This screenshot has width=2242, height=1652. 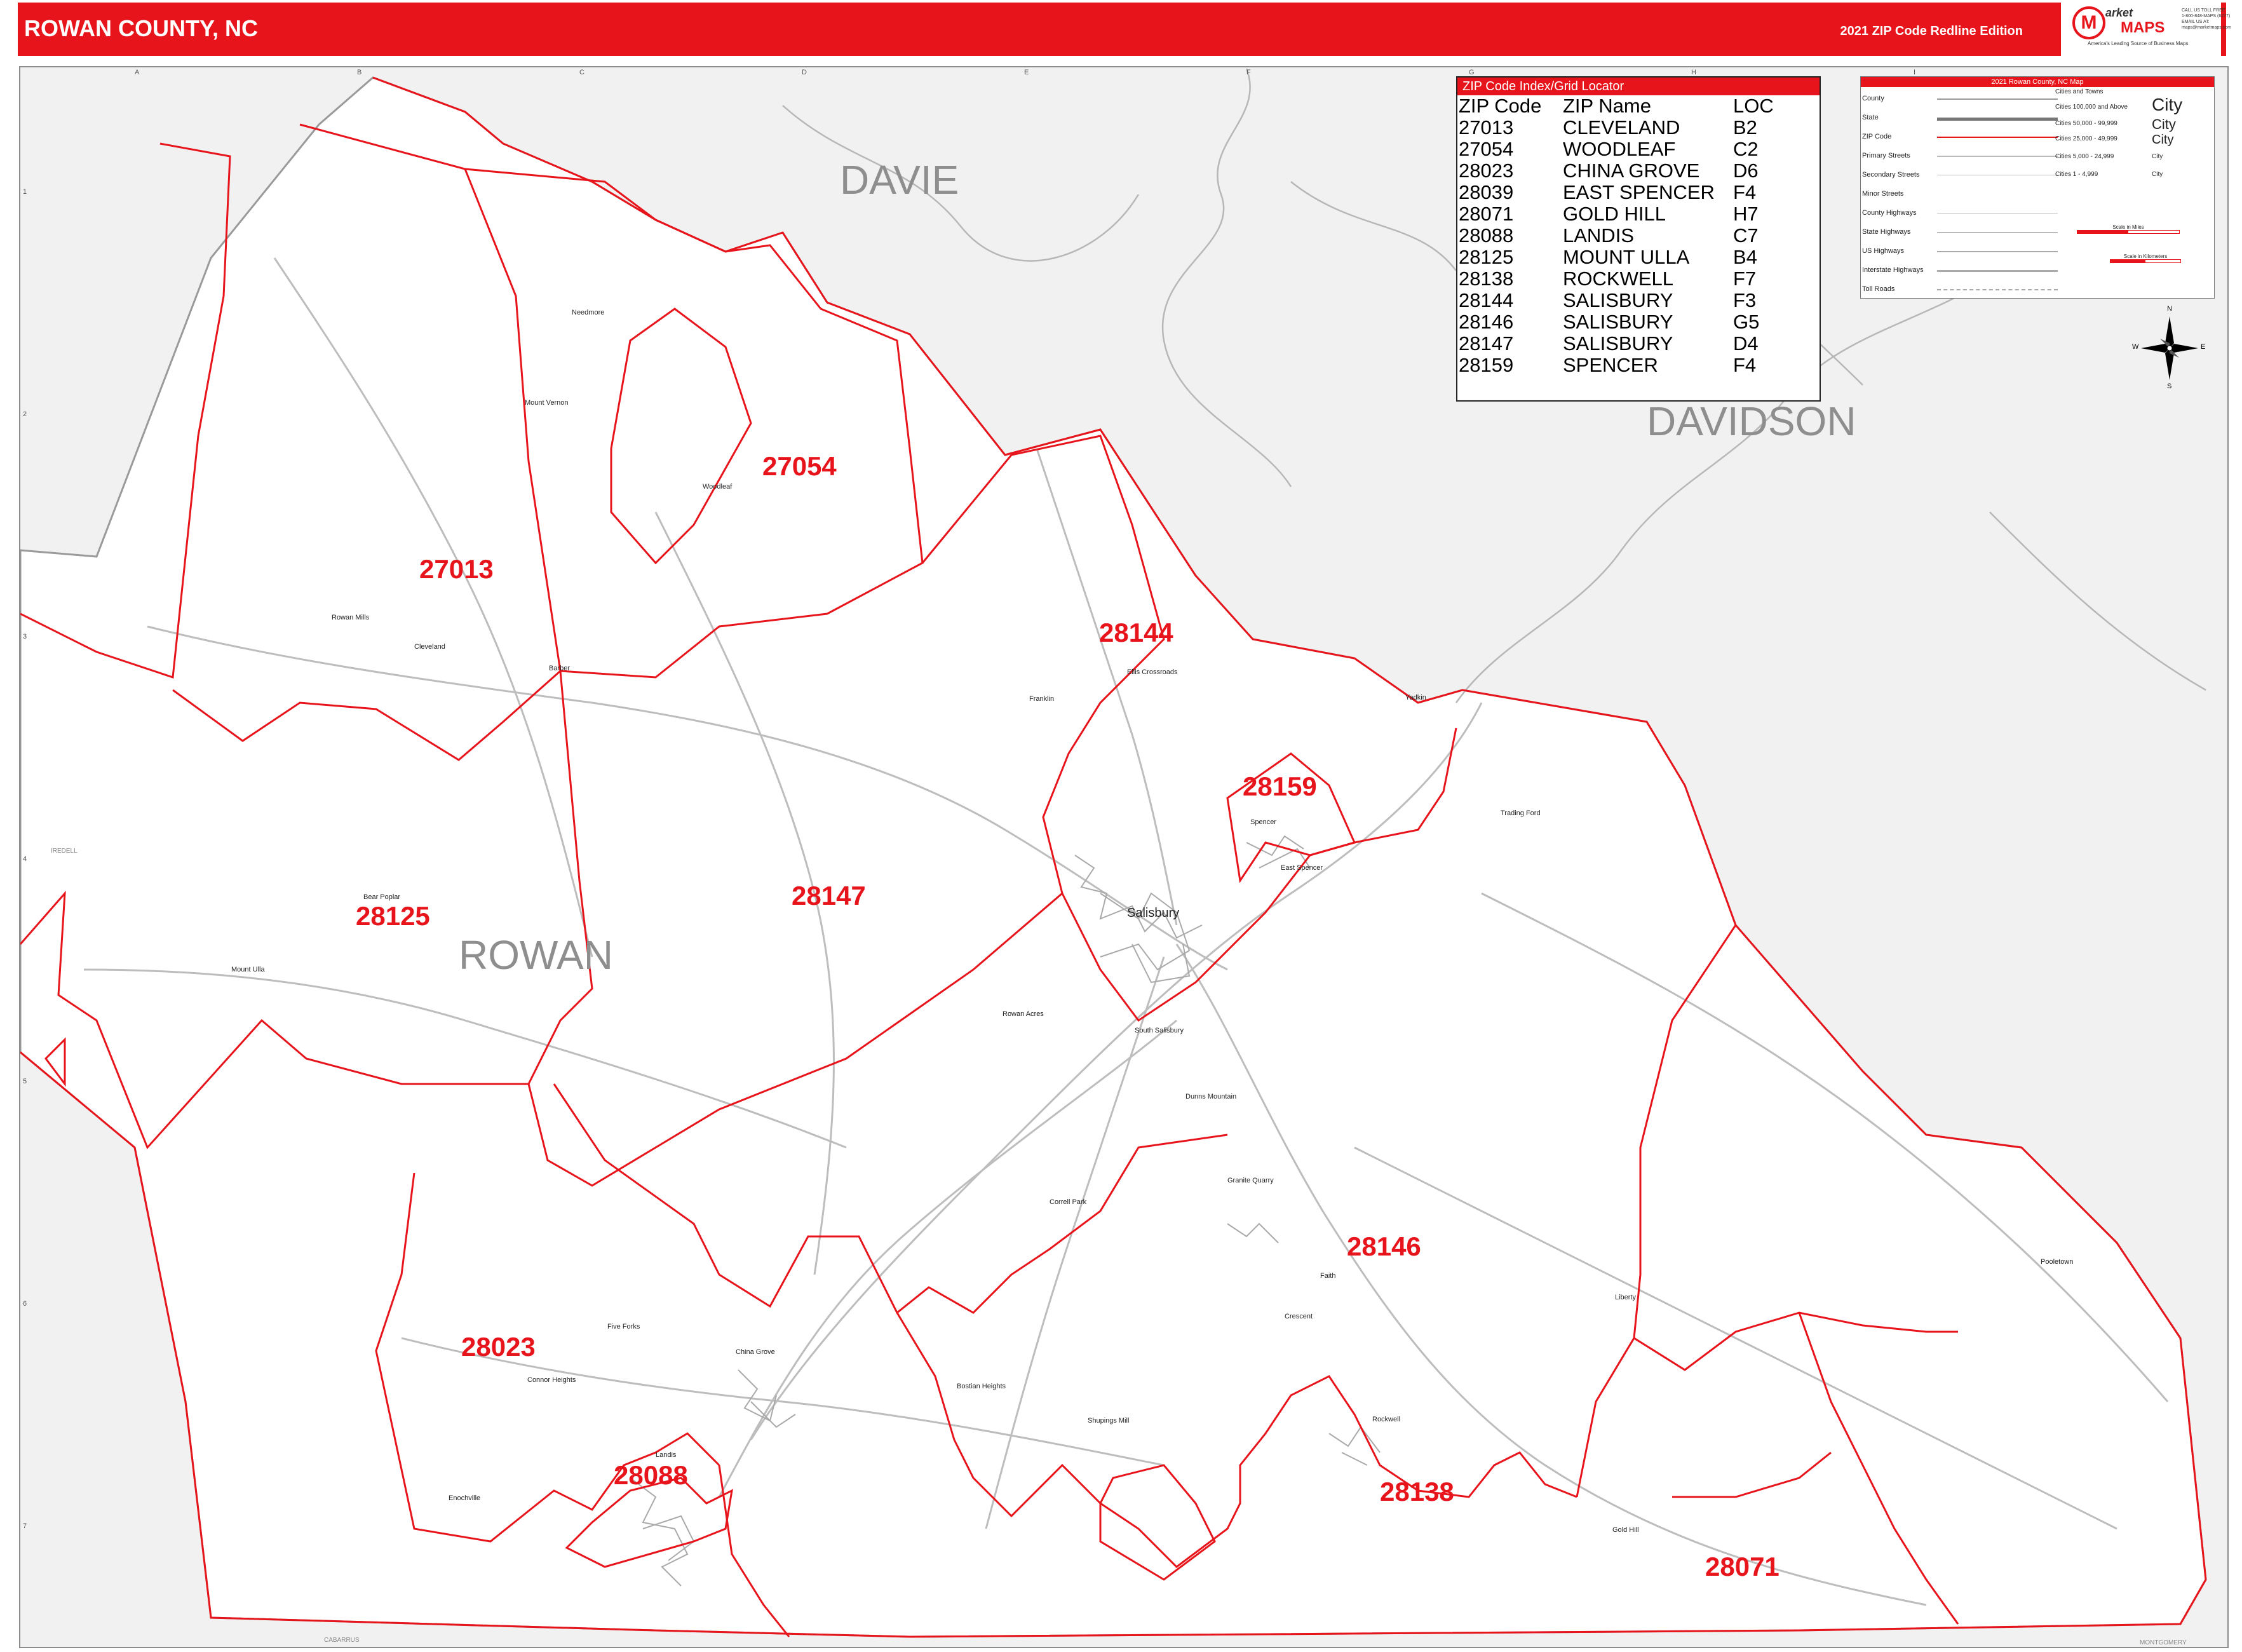 I want to click on place-east-spencer: East Spencer, so click(x=1302, y=868).